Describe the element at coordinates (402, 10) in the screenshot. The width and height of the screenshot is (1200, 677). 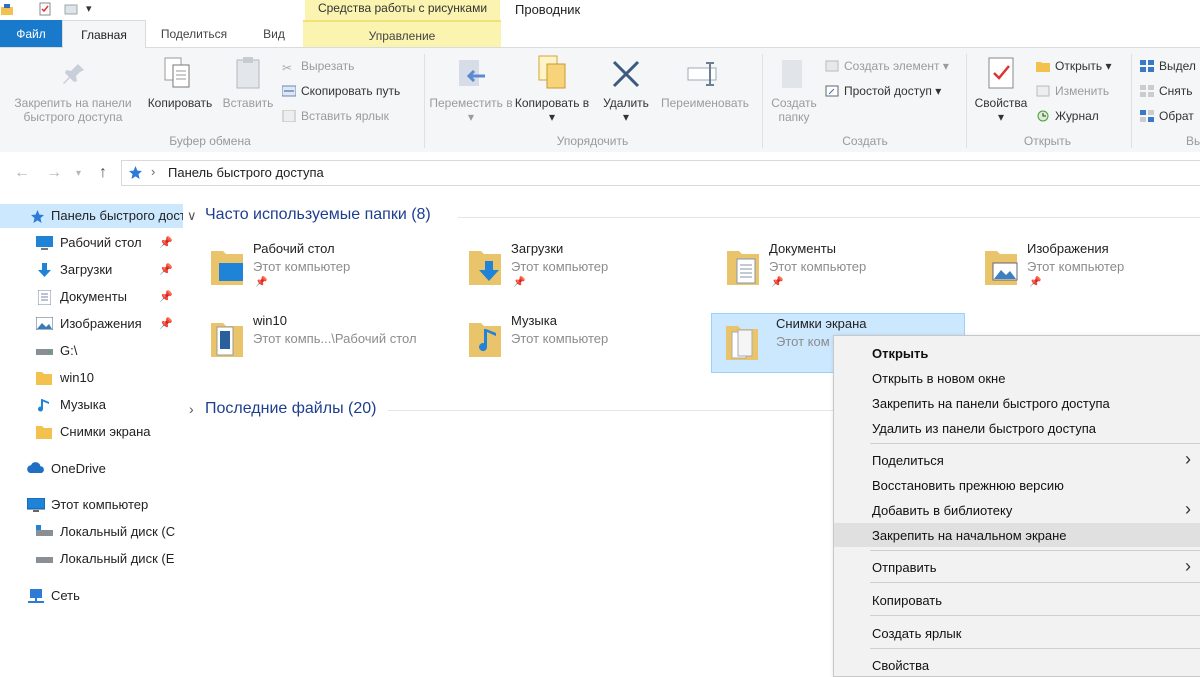
I see `context-tab-header: Средства работы с рисунками` at that location.